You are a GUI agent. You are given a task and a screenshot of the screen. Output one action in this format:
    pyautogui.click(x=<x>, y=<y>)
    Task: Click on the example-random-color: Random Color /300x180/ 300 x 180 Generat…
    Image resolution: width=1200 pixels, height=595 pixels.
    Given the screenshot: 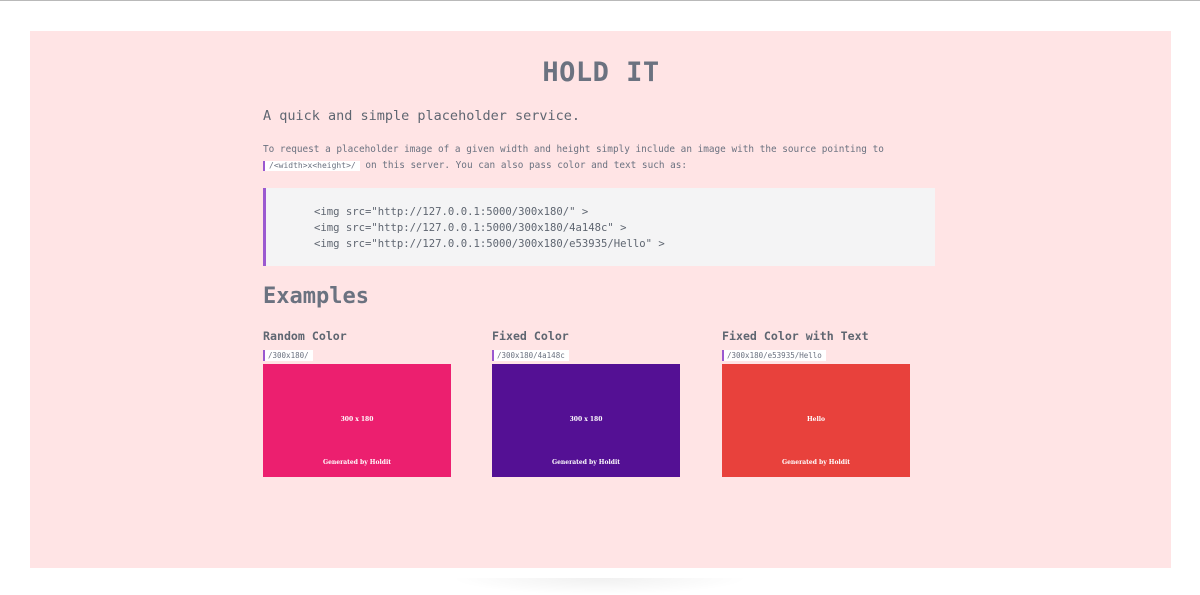 What is the action you would take?
    pyautogui.click(x=357, y=403)
    